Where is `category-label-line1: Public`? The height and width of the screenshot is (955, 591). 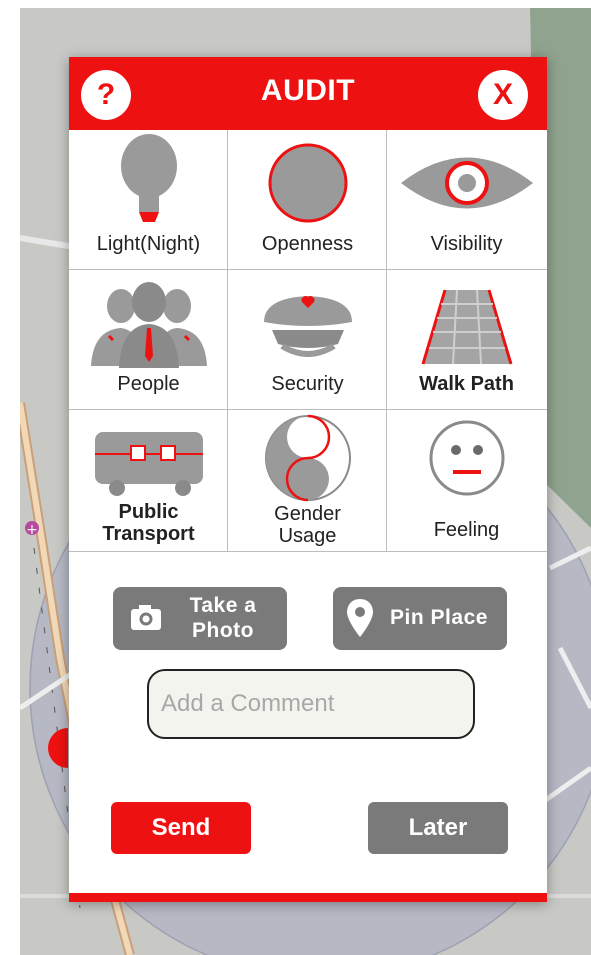 category-label-line1: Public is located at coordinates (148, 512).